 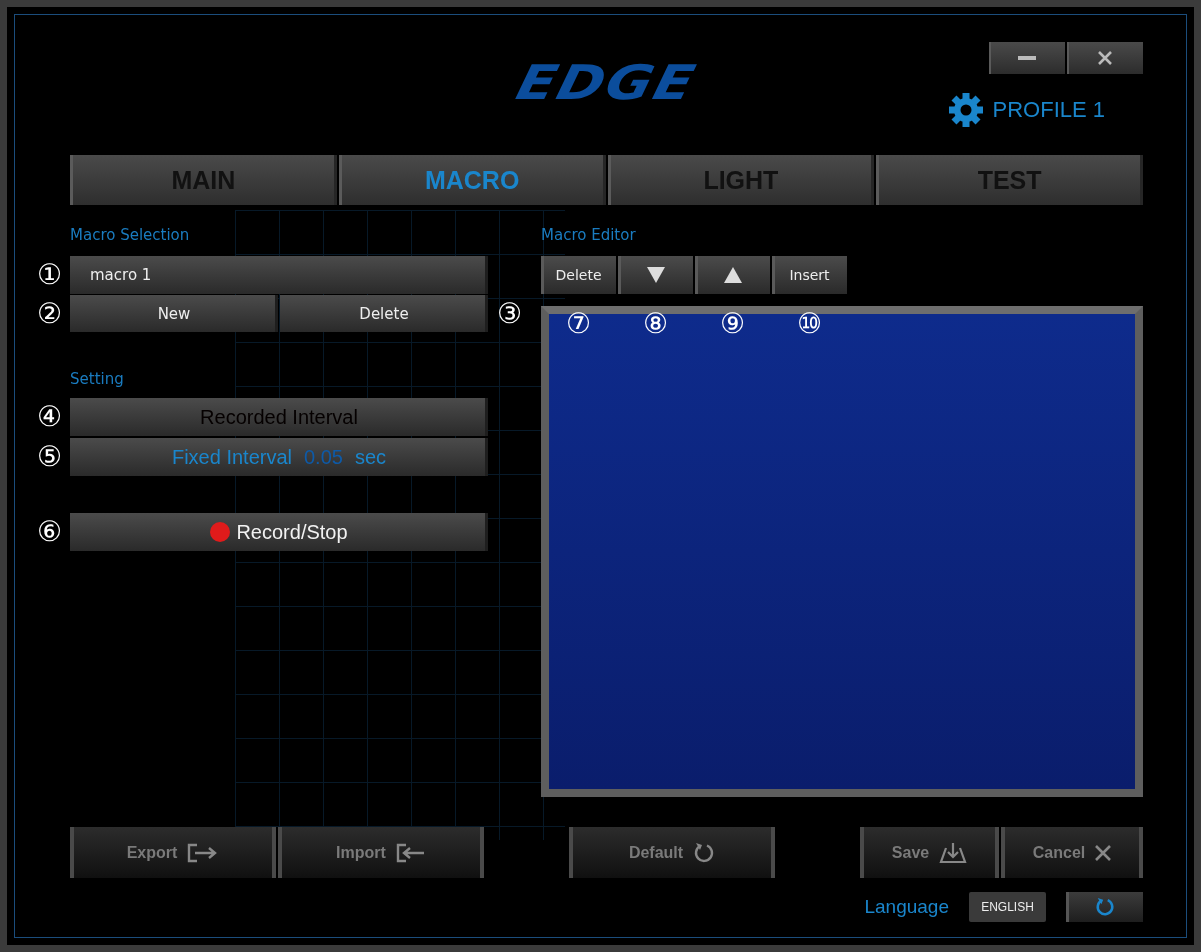 I want to click on refresh-icon, so click(x=1104, y=907).